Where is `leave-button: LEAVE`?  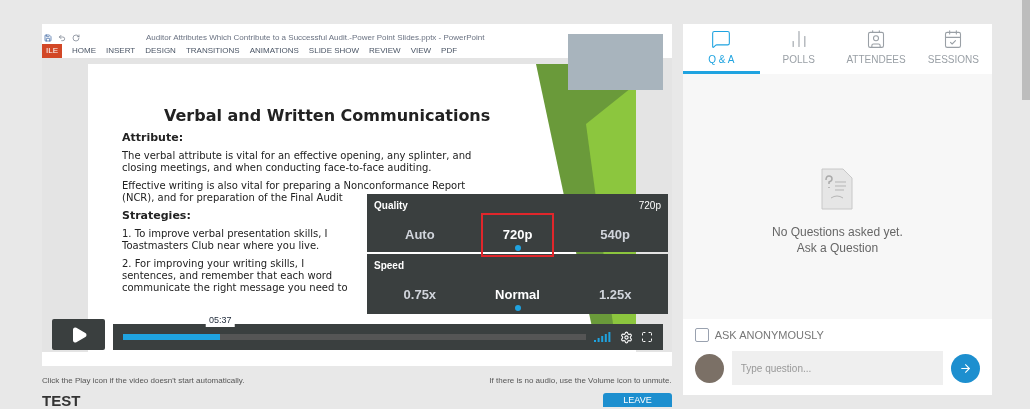
leave-button: LEAVE is located at coordinates (637, 400).